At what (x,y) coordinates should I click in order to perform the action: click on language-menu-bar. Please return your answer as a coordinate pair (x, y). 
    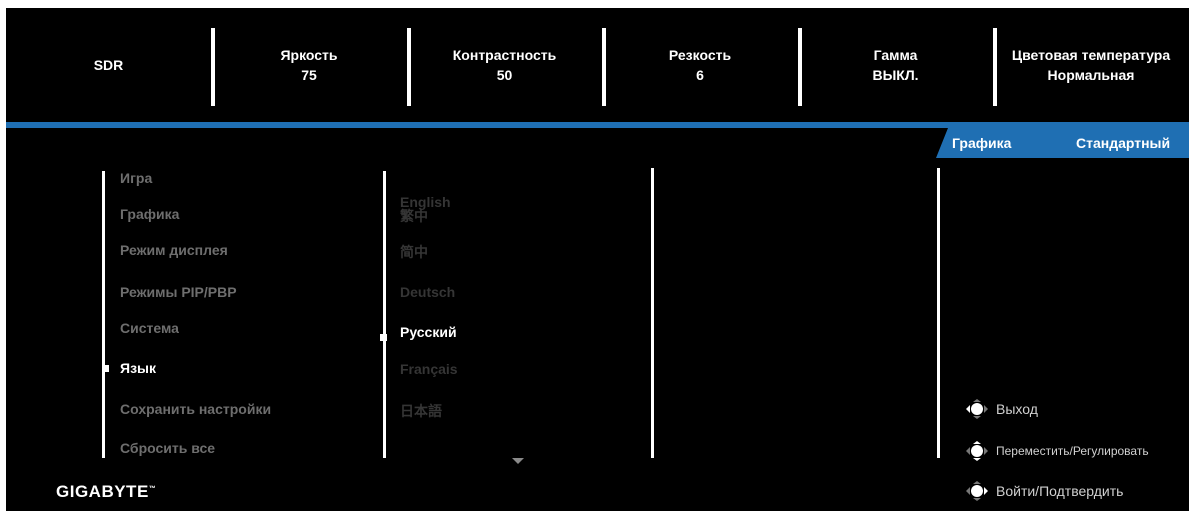
    Looking at the image, I should click on (384, 314).